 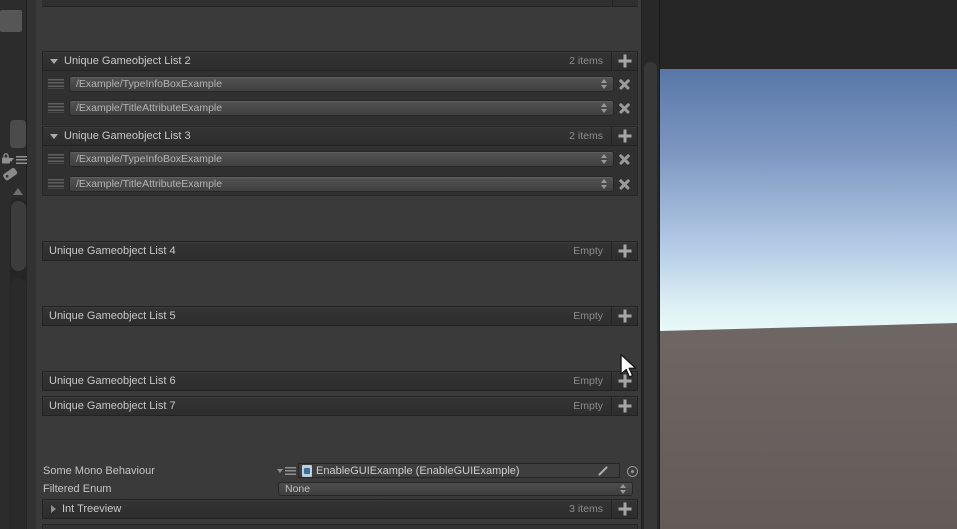 I want to click on object-field-value: EnableGUIExample (EnableGUIExample), so click(x=418, y=470).